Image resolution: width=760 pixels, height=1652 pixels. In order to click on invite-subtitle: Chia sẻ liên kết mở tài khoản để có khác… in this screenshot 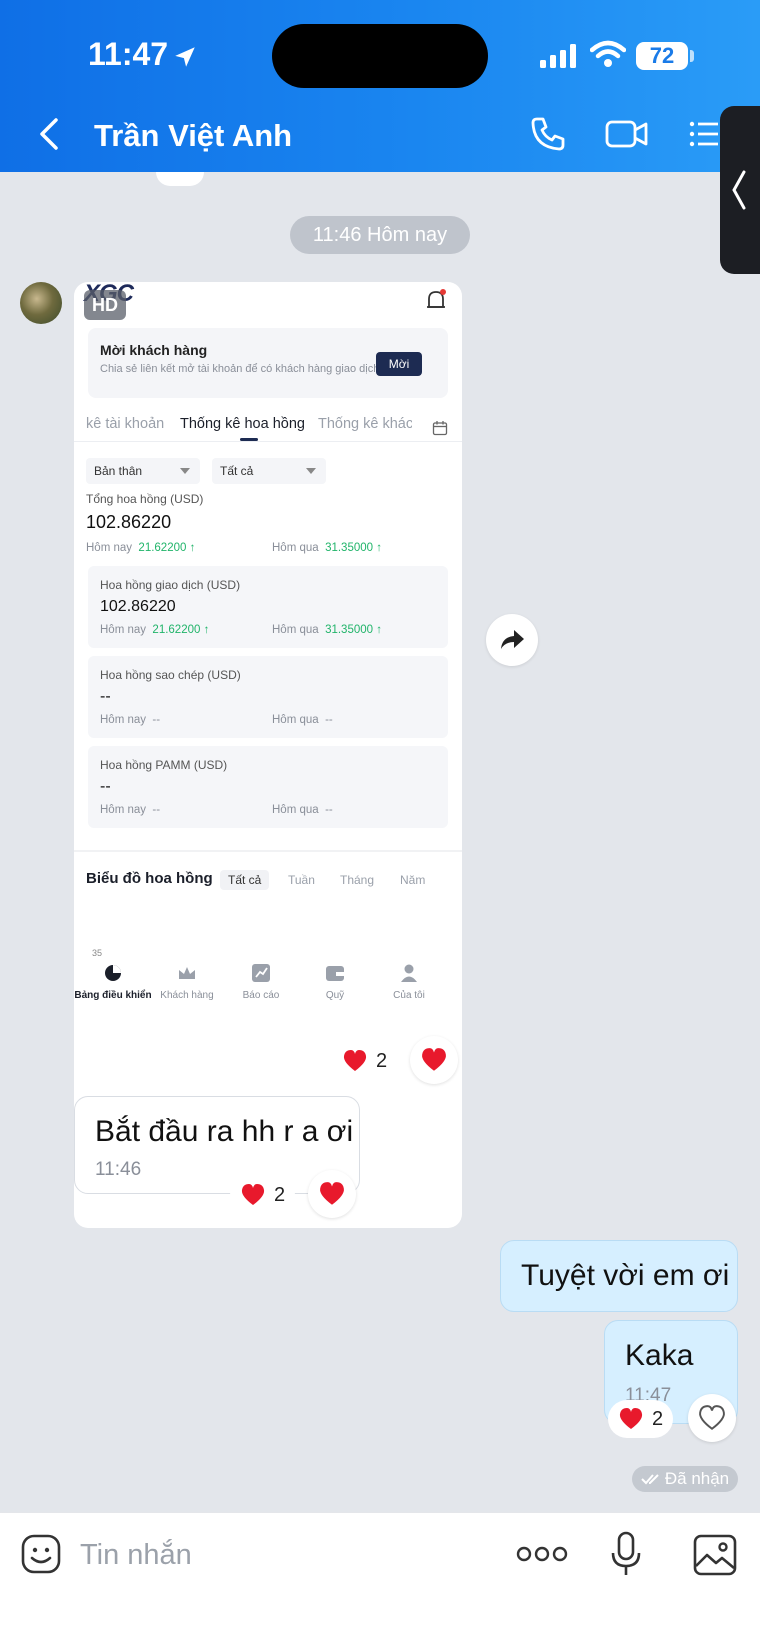, I will do `click(240, 369)`.